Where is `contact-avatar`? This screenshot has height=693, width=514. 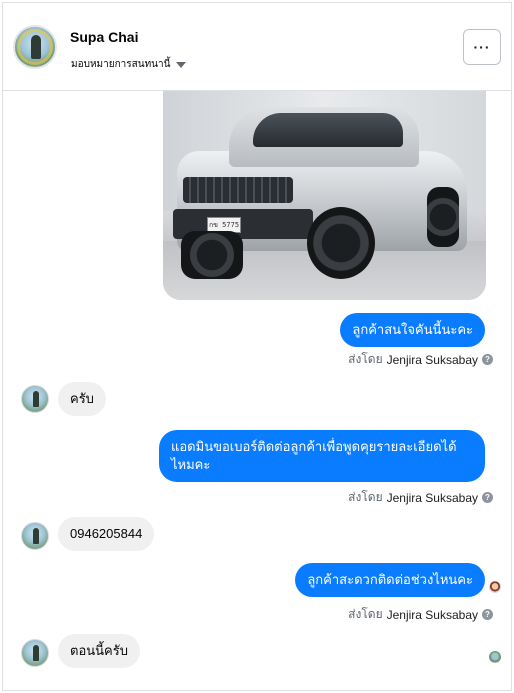 contact-avatar is located at coordinates (35, 47).